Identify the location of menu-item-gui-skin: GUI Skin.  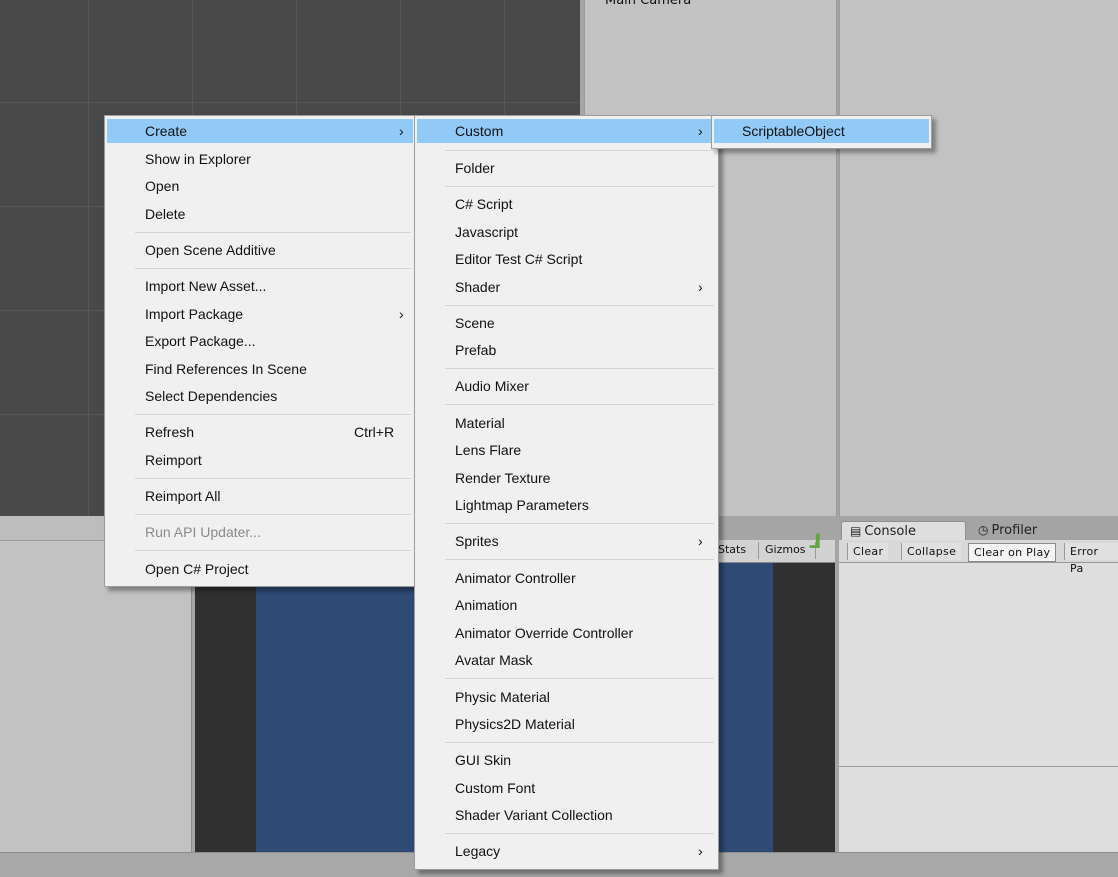
(566, 760).